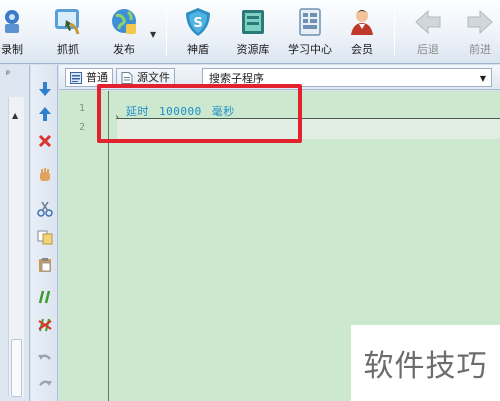 The height and width of the screenshot is (401, 500). I want to click on code-value: 100000, so click(180, 111).